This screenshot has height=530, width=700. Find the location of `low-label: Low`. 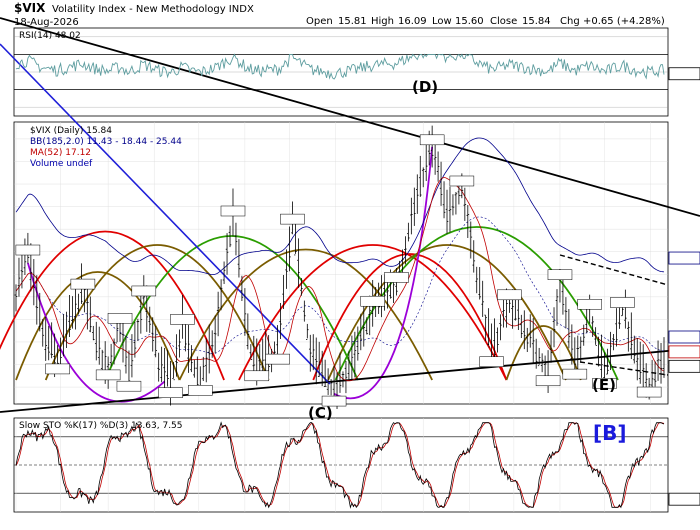

low-label: Low is located at coordinates (442, 21).